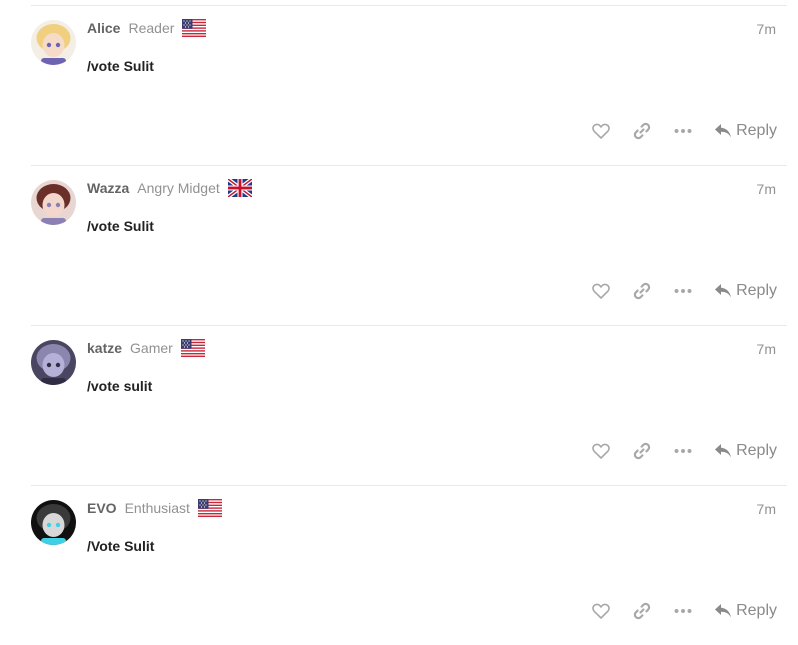  I want to click on uk-flag-icon, so click(239, 188).